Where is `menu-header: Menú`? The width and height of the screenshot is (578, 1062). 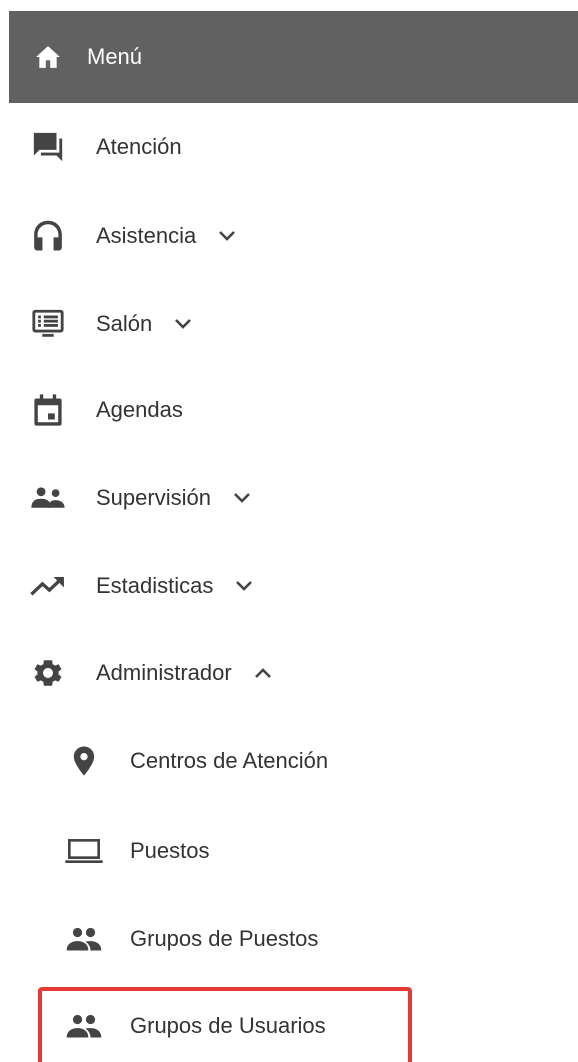
menu-header: Menú is located at coordinates (293, 57).